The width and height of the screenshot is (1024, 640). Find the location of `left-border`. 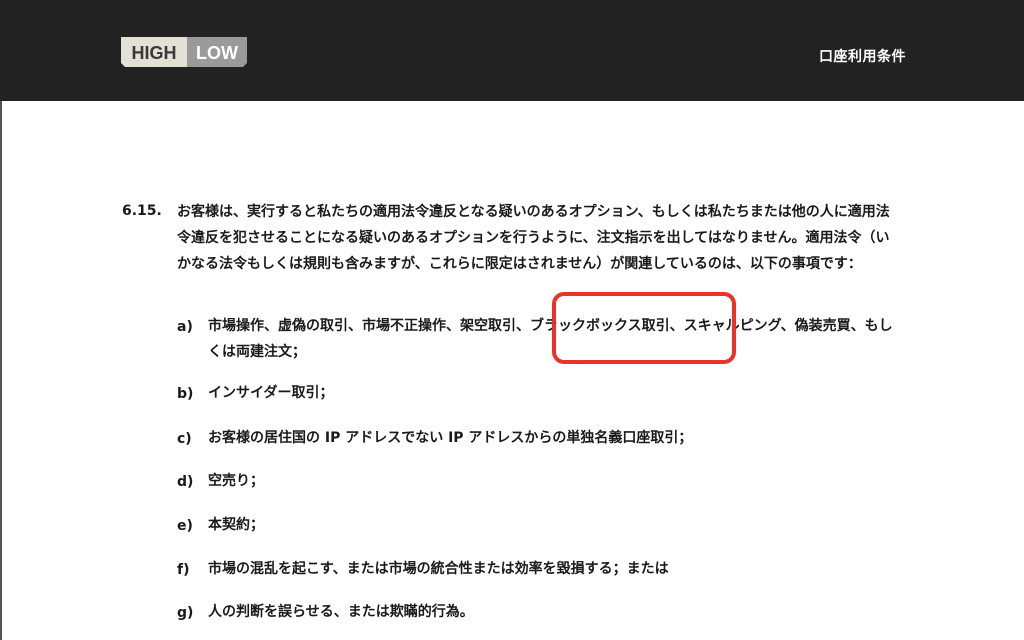

left-border is located at coordinates (1, 370).